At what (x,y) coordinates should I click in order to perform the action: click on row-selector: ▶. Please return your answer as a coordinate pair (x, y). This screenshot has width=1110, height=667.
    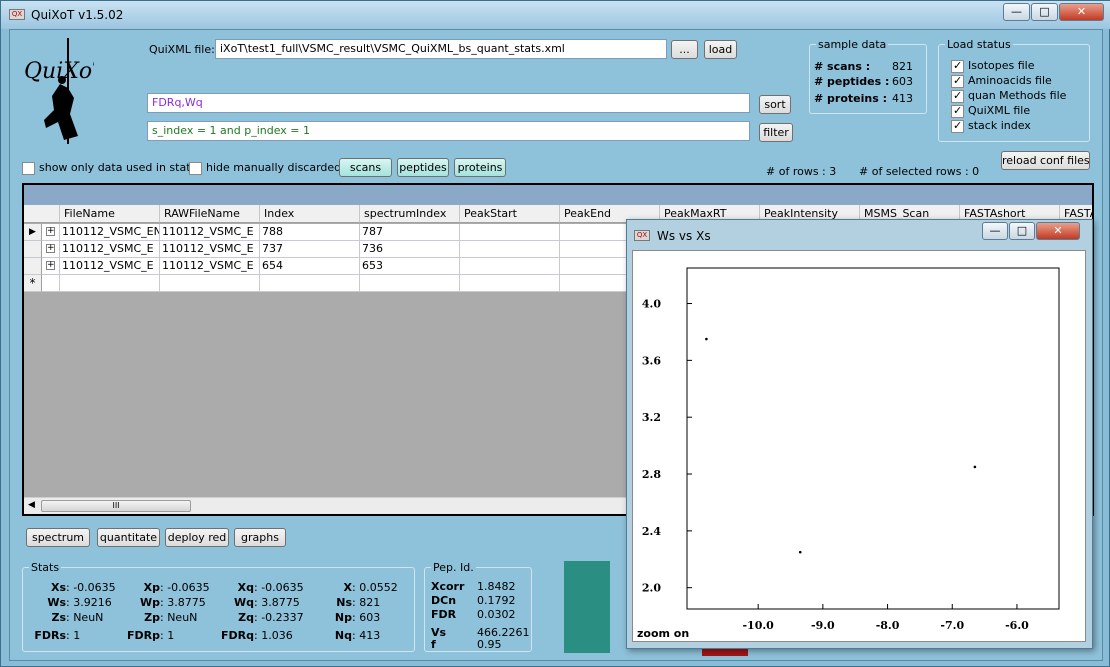
    Looking at the image, I should click on (33, 232).